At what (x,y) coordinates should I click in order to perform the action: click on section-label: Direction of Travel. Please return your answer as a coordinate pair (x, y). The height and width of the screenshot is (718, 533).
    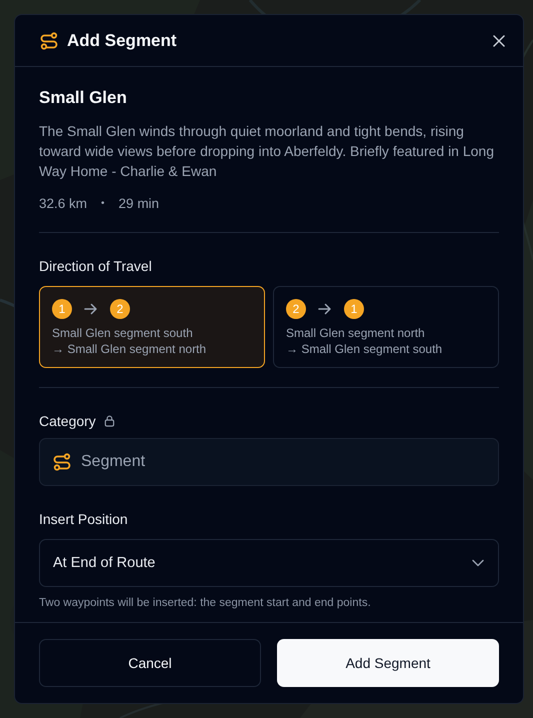
    Looking at the image, I should click on (96, 266).